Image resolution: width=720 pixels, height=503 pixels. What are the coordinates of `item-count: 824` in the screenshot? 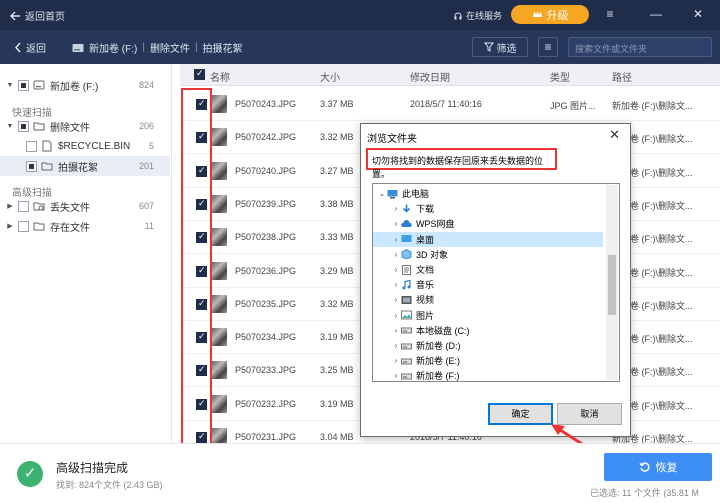 It's located at (146, 85).